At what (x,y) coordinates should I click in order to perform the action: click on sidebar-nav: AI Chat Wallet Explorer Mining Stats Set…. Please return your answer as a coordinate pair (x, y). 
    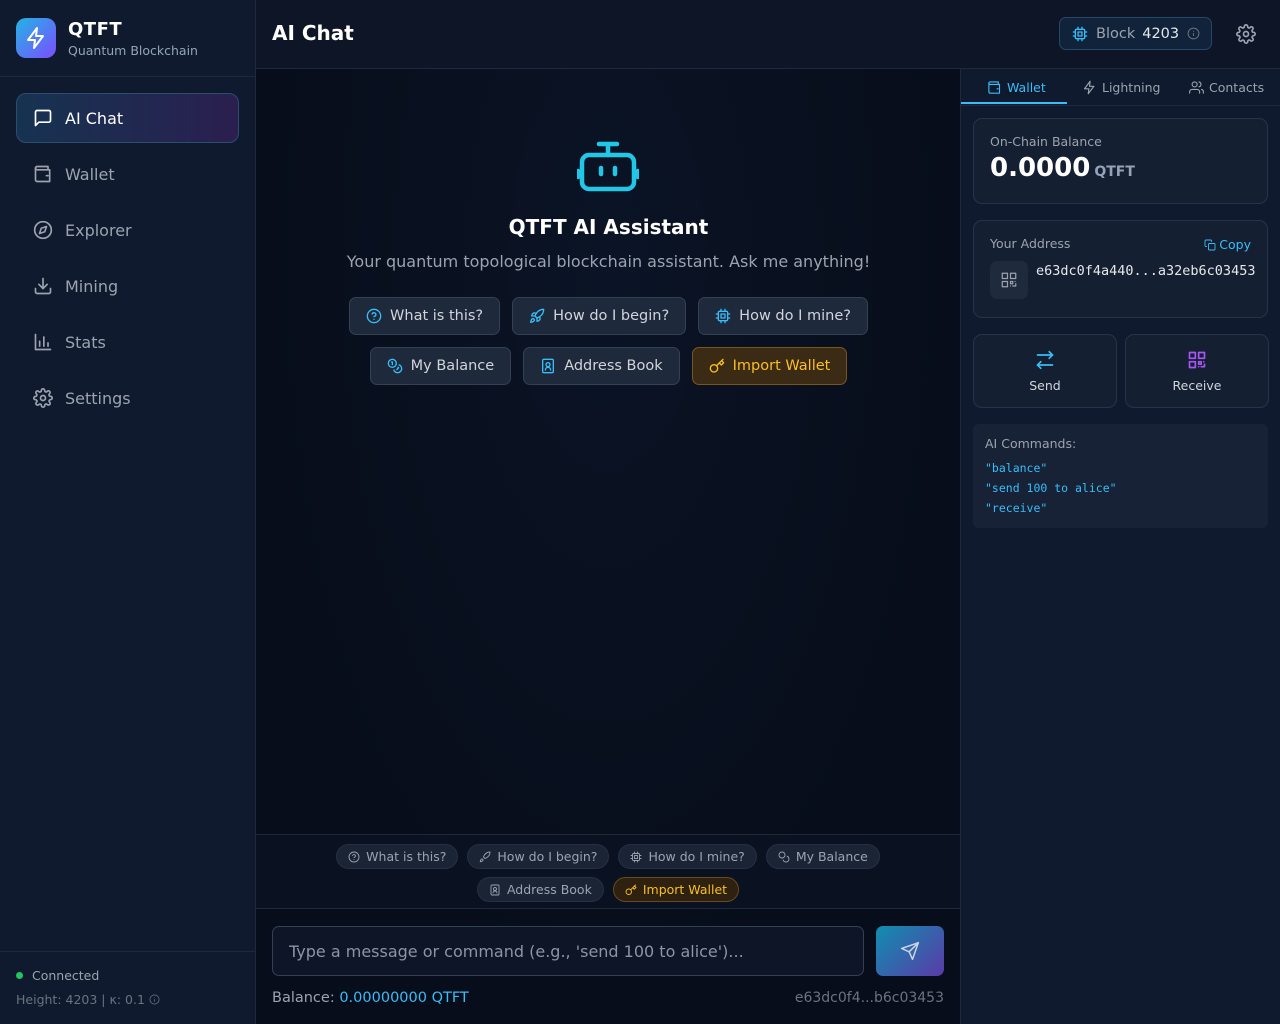
    Looking at the image, I should click on (127, 261).